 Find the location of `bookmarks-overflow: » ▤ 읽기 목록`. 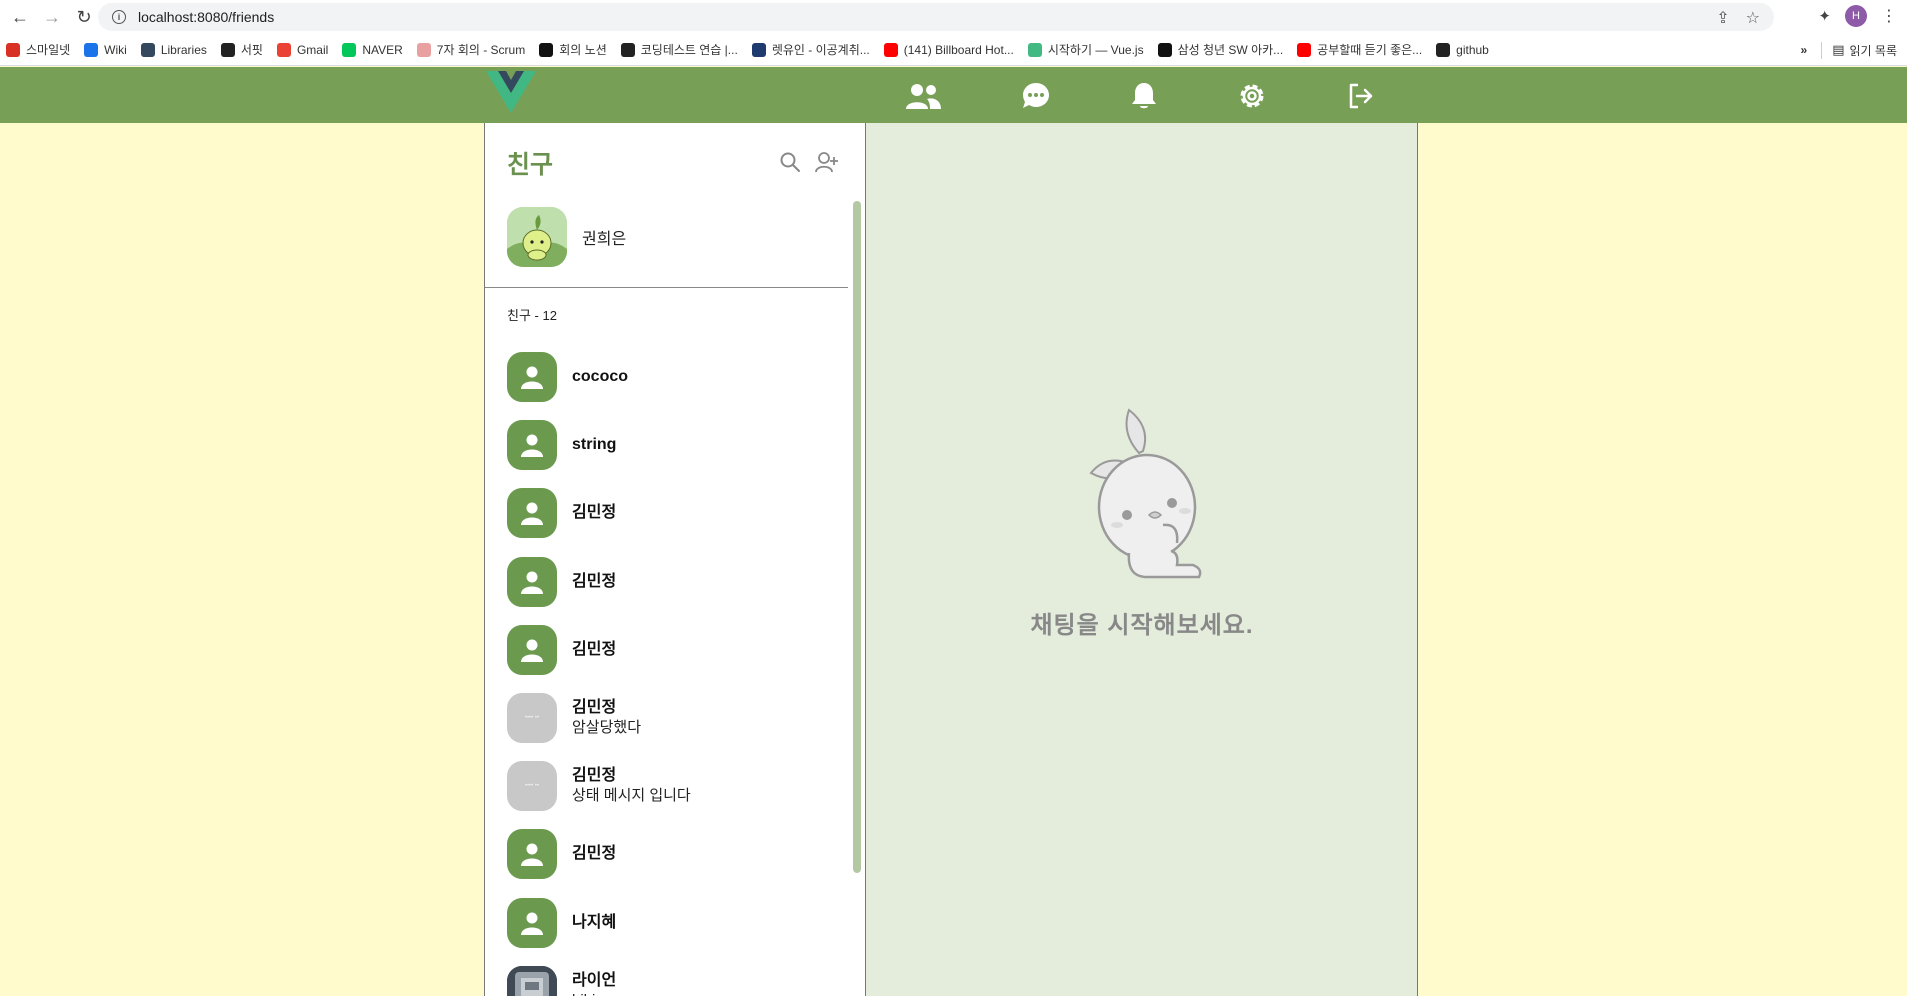

bookmarks-overflow: » ▤ 읽기 목록 is located at coordinates (1844, 49).